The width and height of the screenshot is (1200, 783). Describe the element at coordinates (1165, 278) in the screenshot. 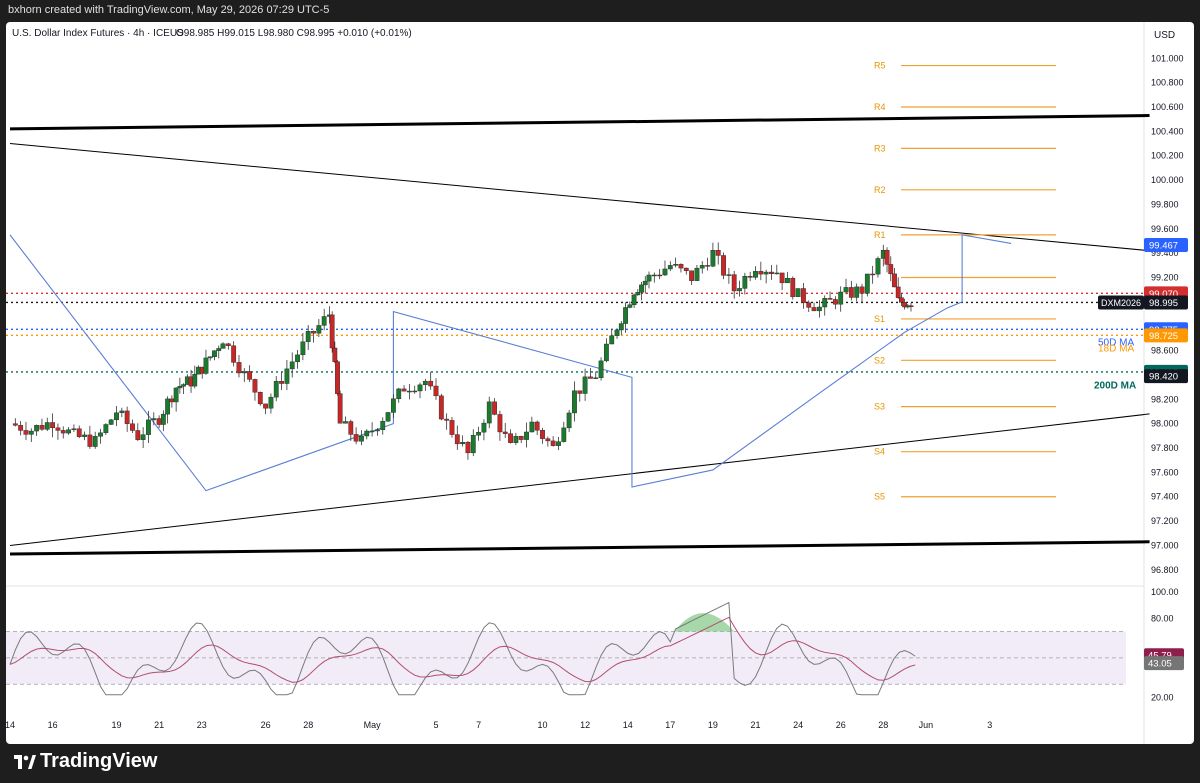

I see `y-tick-label: 99.200` at that location.